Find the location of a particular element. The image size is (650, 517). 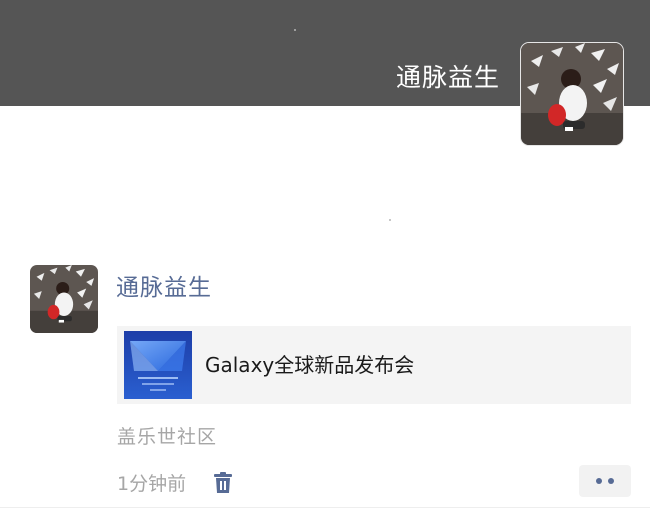

cover-avatar is located at coordinates (572, 94).